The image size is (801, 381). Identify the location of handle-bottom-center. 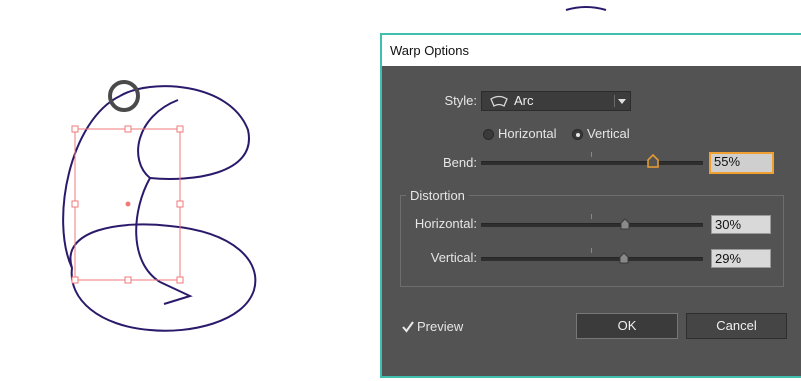
(128, 280).